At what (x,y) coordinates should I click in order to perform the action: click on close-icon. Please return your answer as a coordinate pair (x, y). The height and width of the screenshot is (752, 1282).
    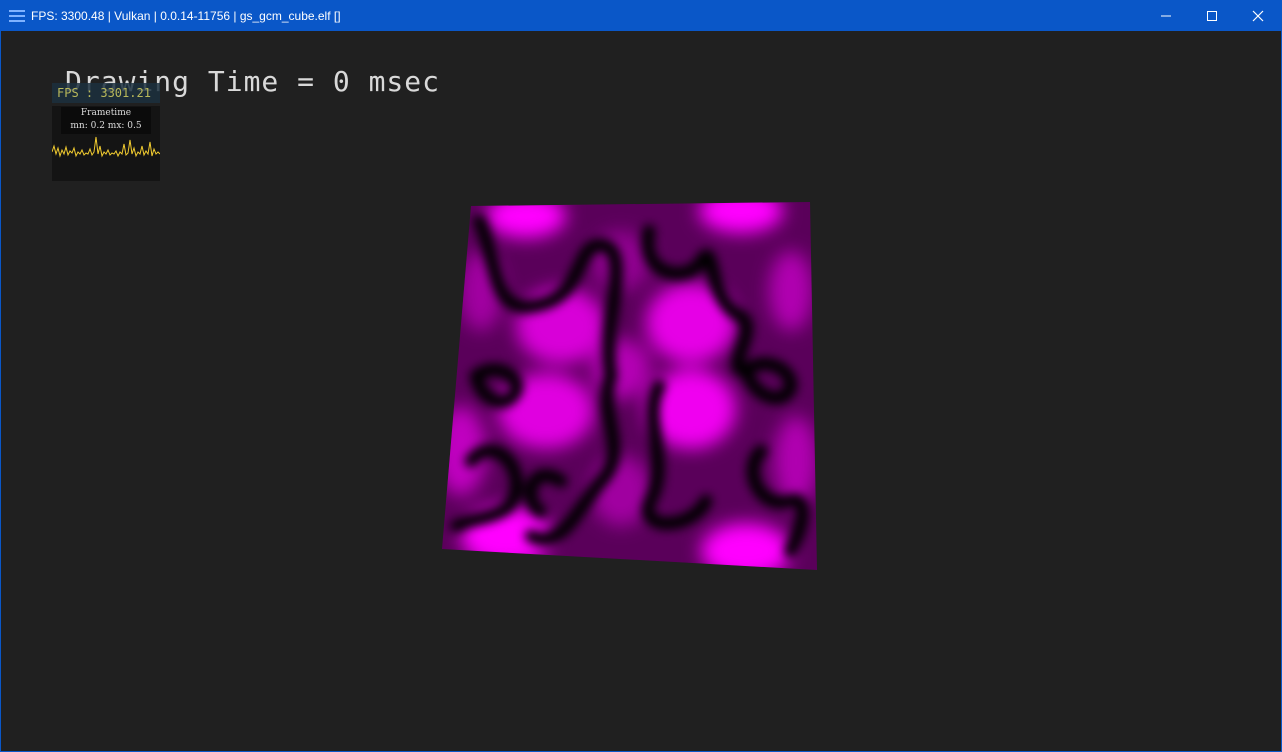
    Looking at the image, I should click on (1258, 16).